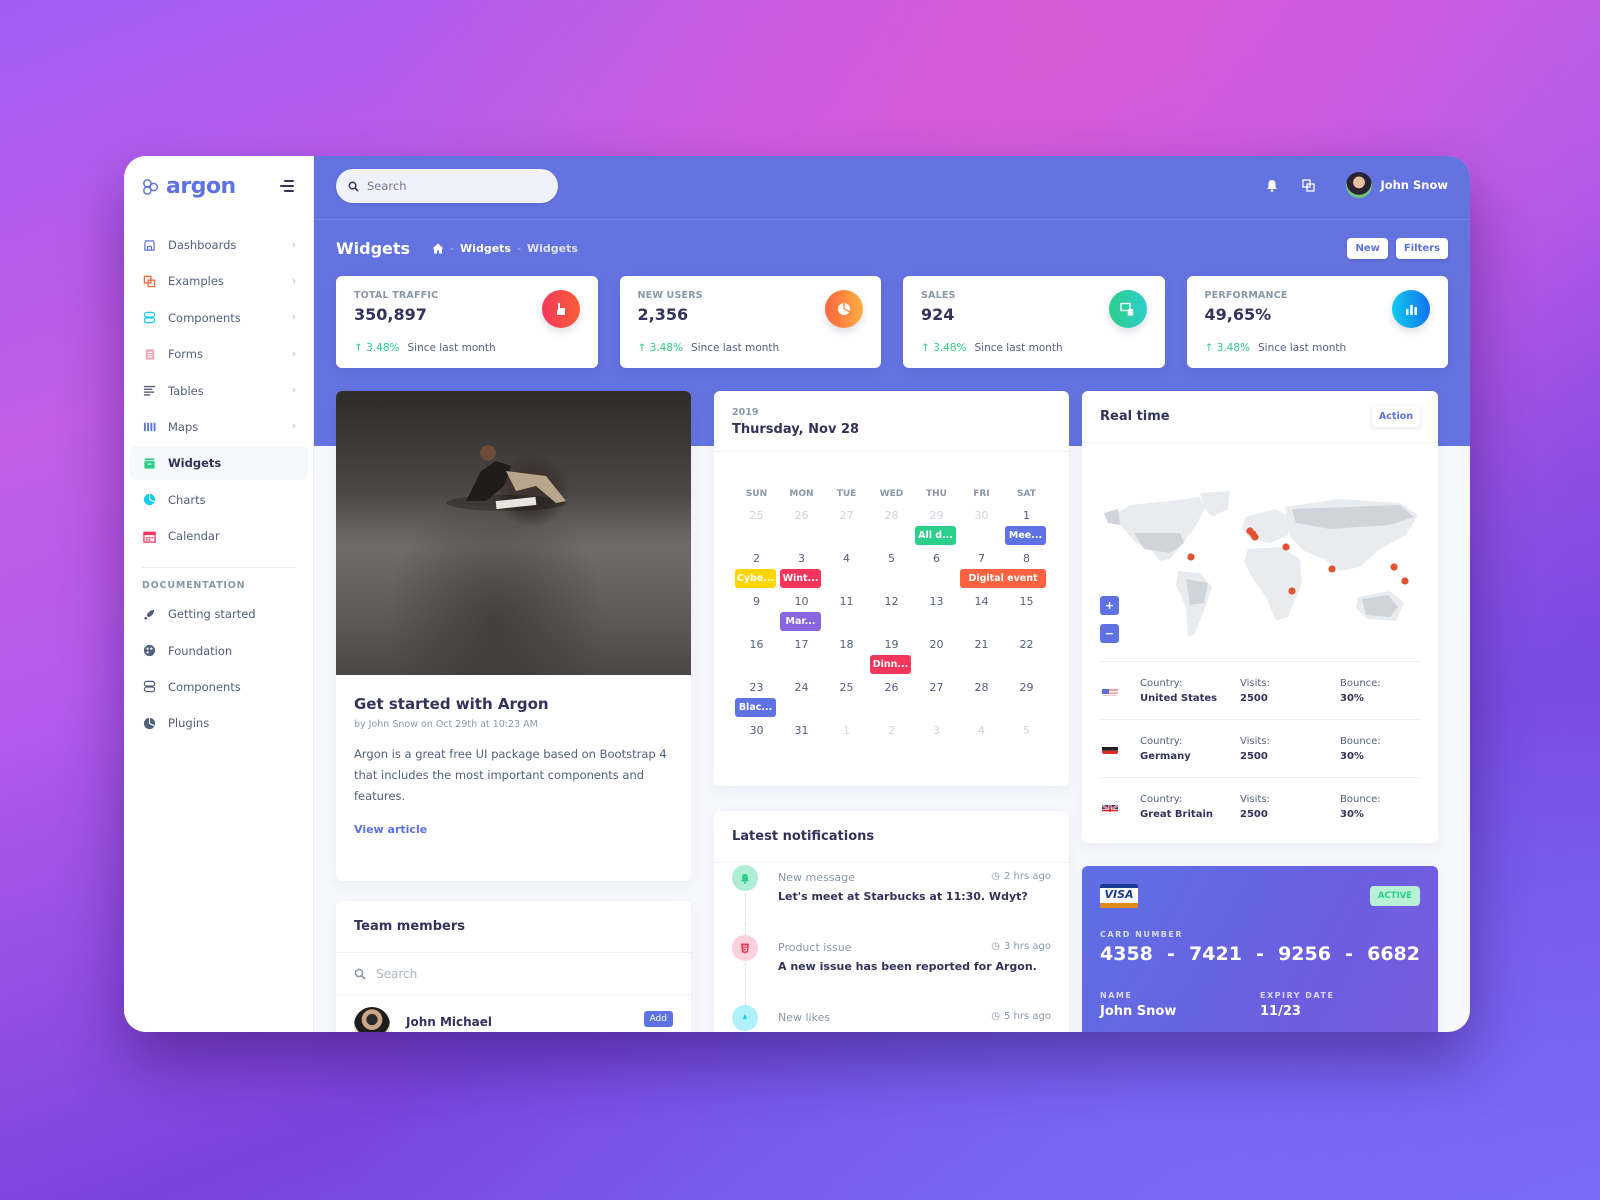 The height and width of the screenshot is (1200, 1600). I want to click on sidebar-item-widgets: Widgets, so click(219, 463).